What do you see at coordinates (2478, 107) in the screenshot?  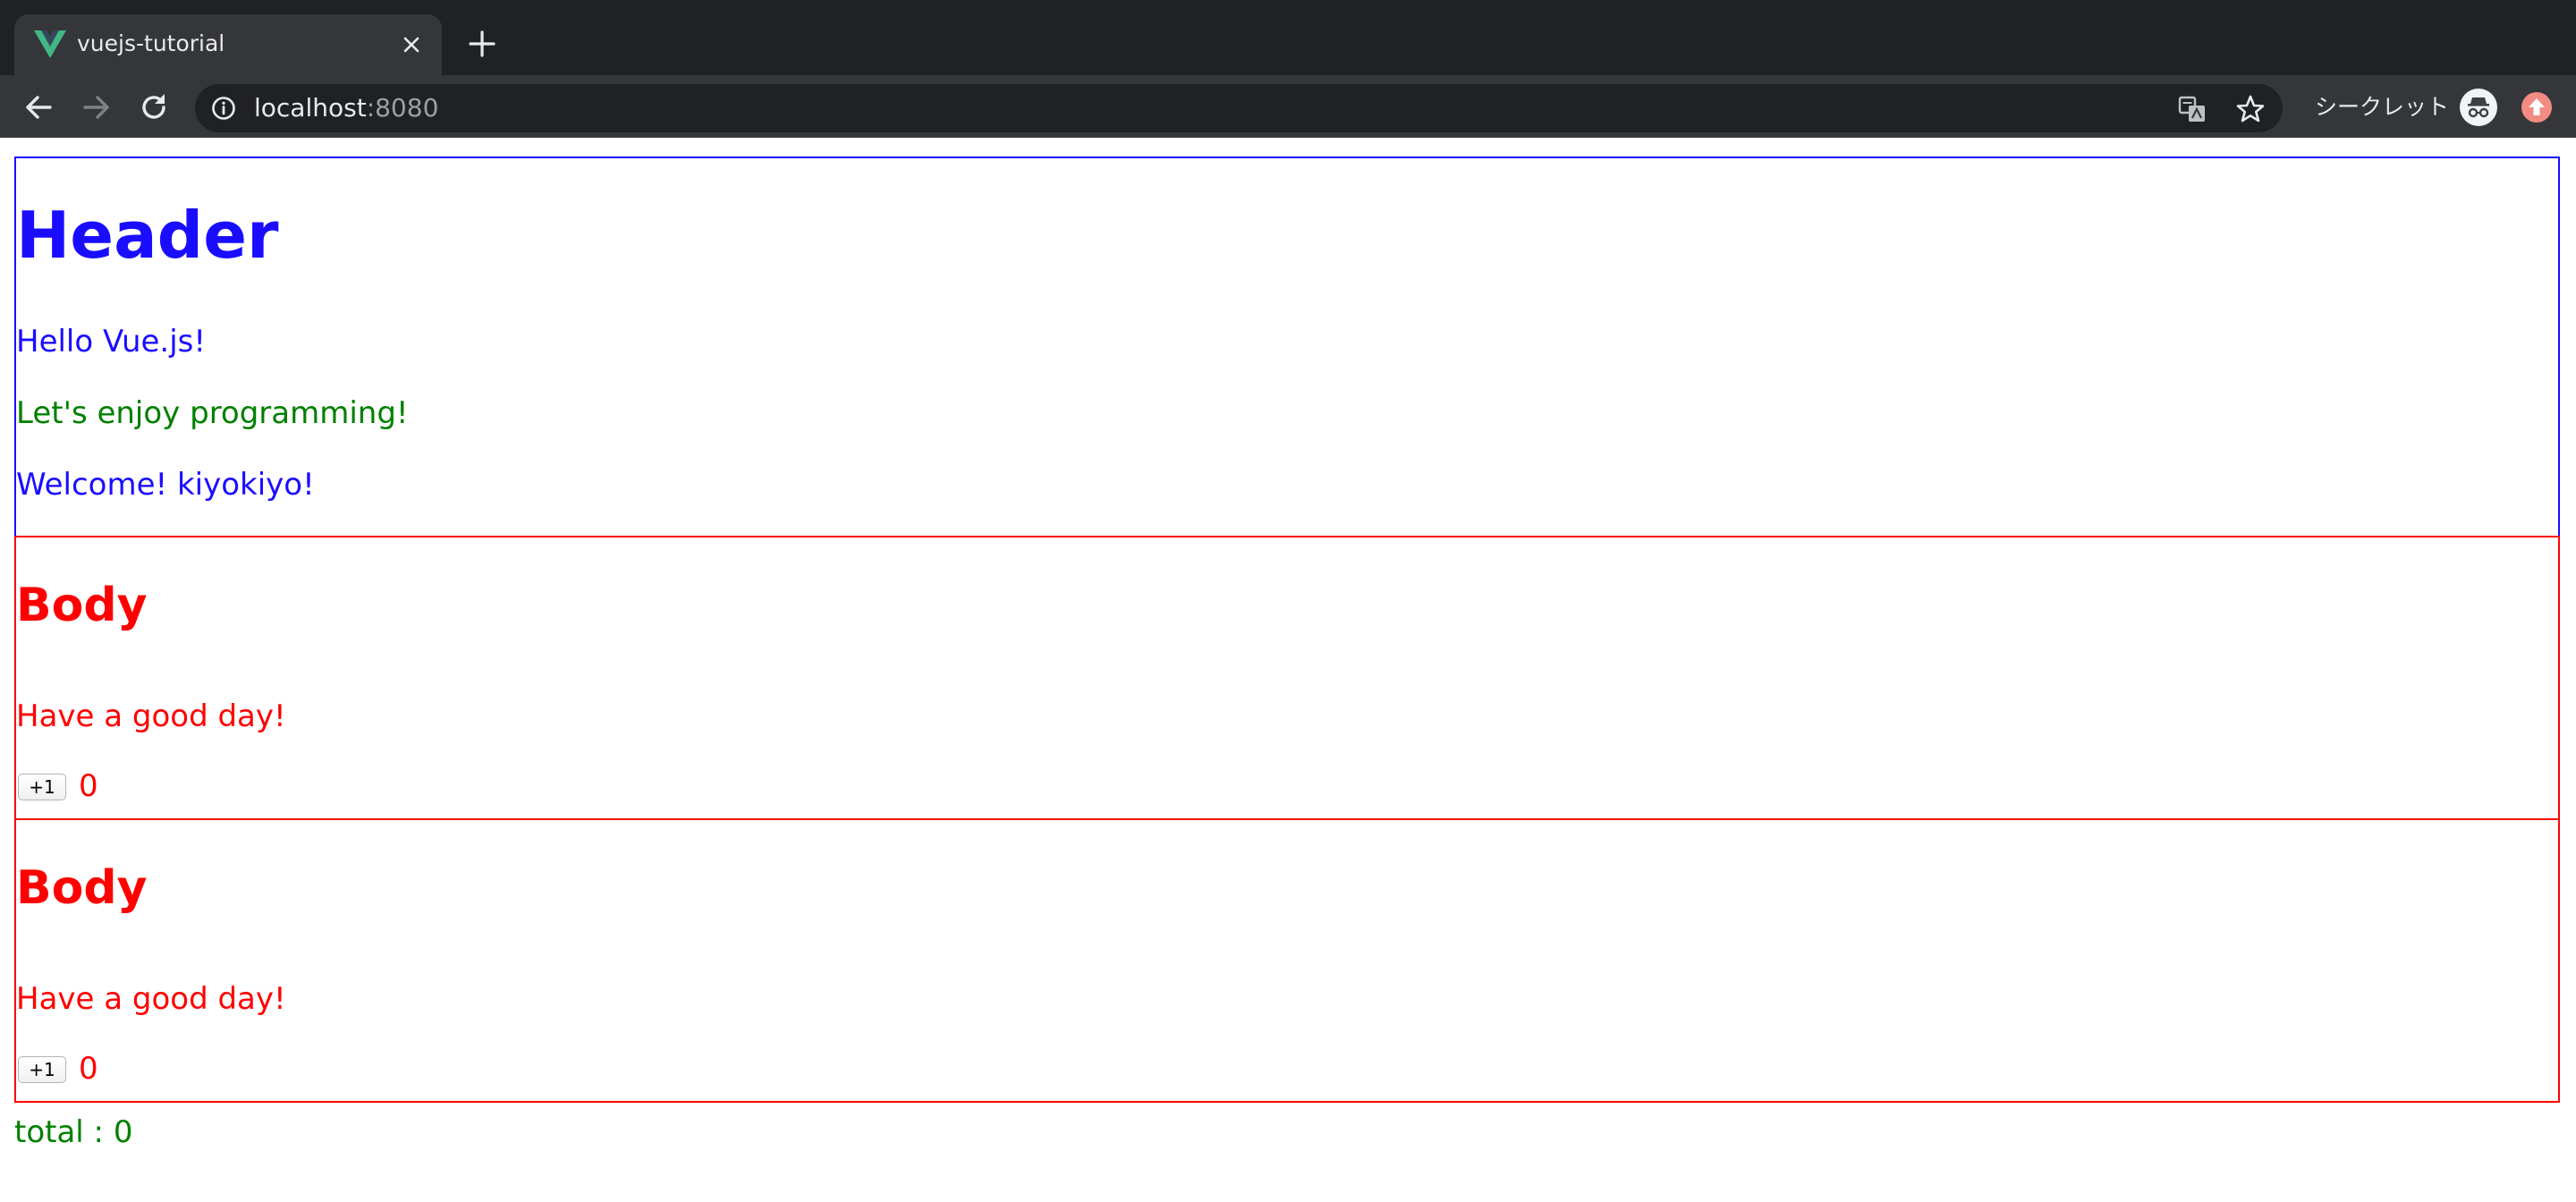 I see `incognito-icon` at bounding box center [2478, 107].